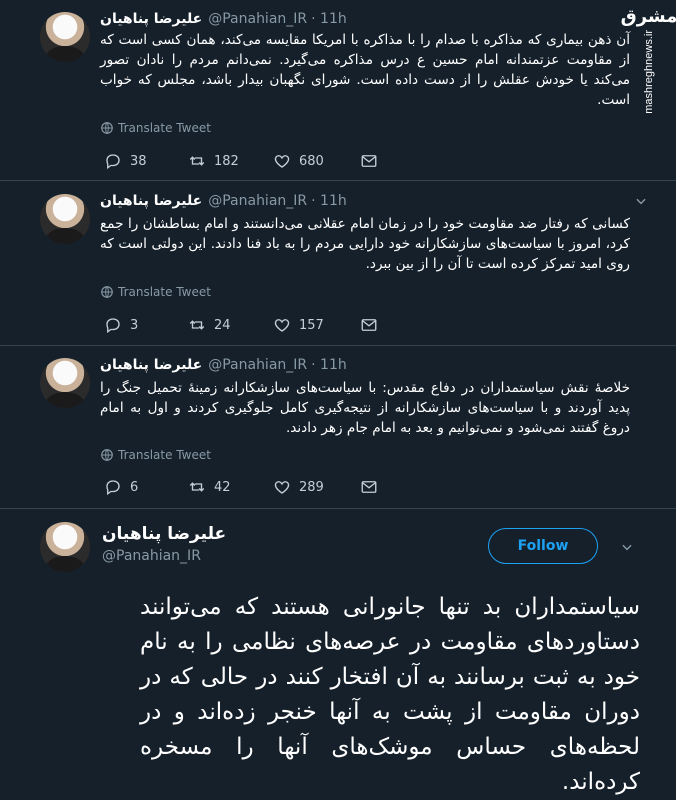 The image size is (676, 800). What do you see at coordinates (209, 325) in the screenshot?
I see `retweet-button: 24` at bounding box center [209, 325].